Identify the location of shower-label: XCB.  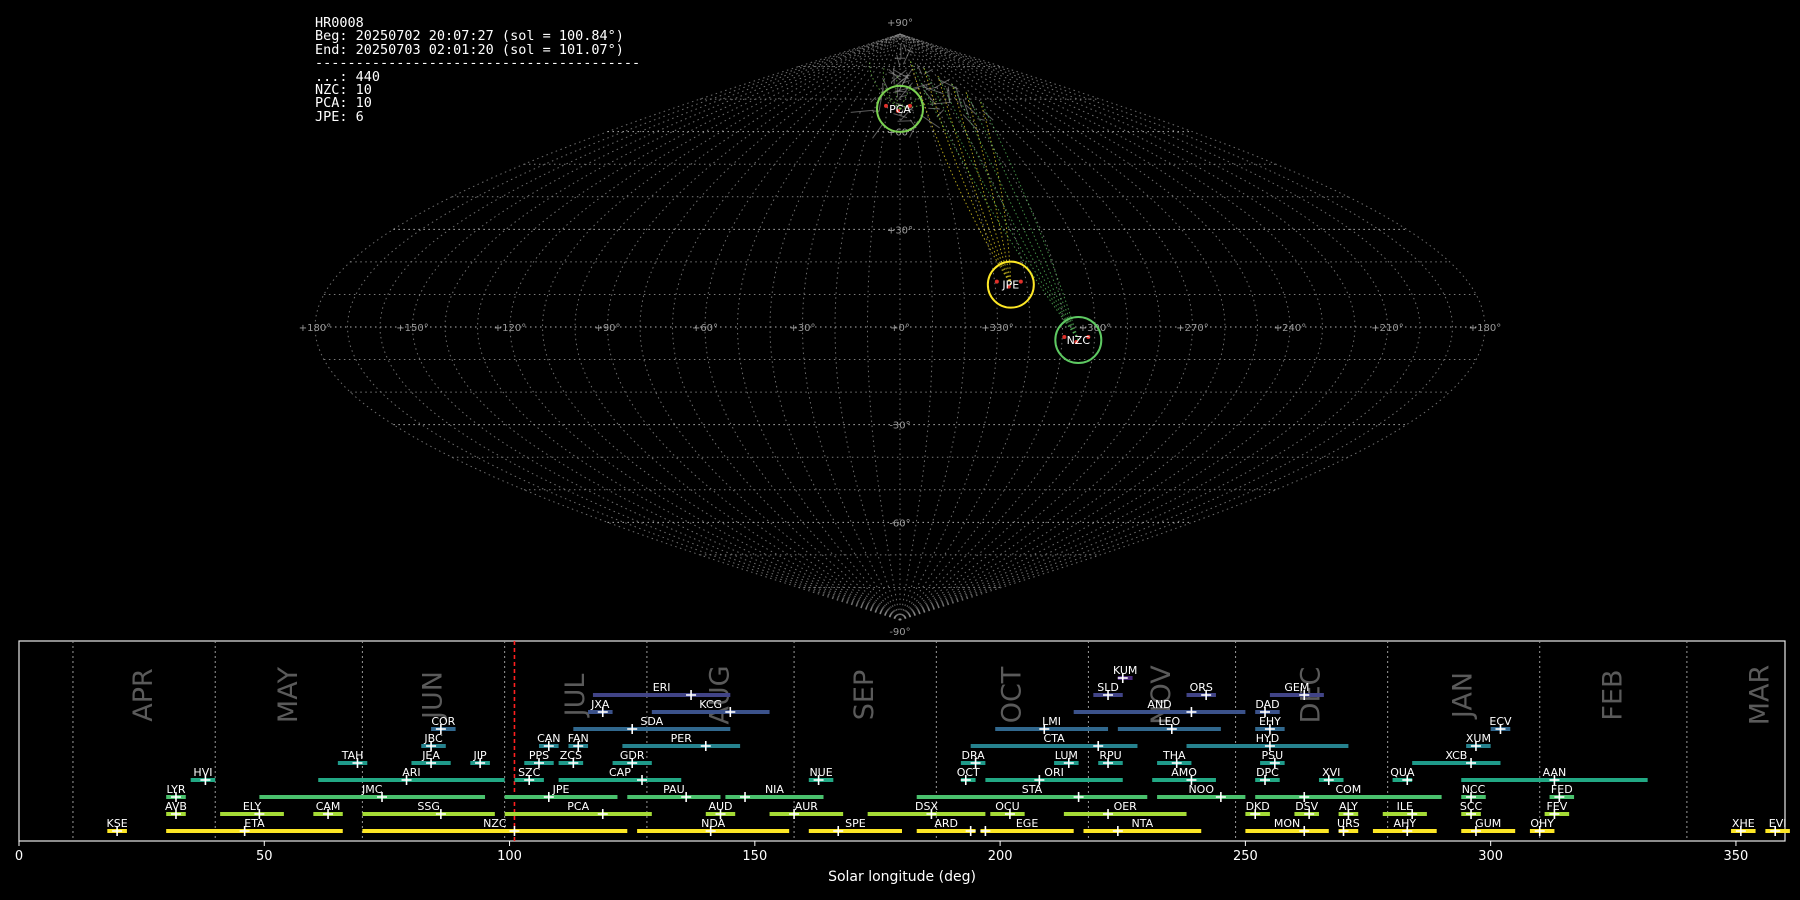
(1456, 755).